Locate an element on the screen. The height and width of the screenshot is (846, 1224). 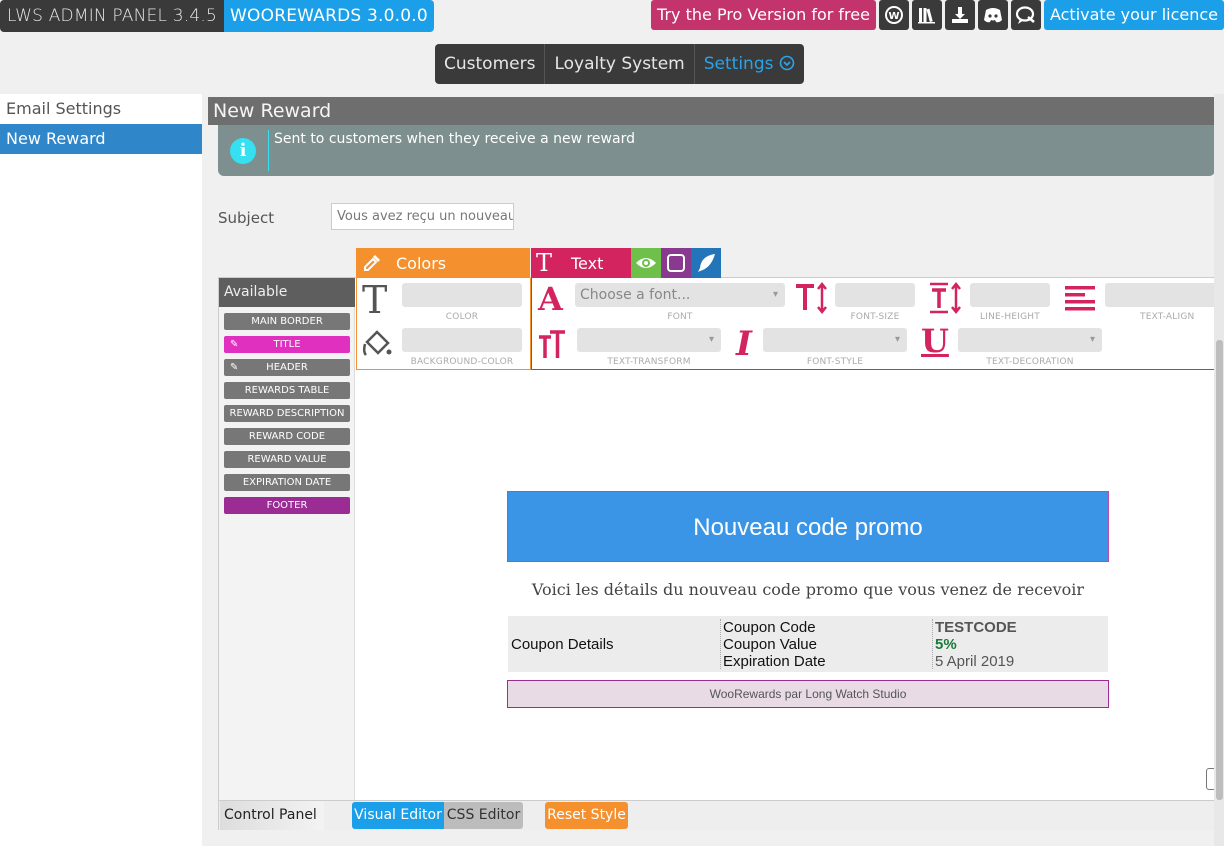
font-style-label: FONT-STYLE is located at coordinates (835, 362).